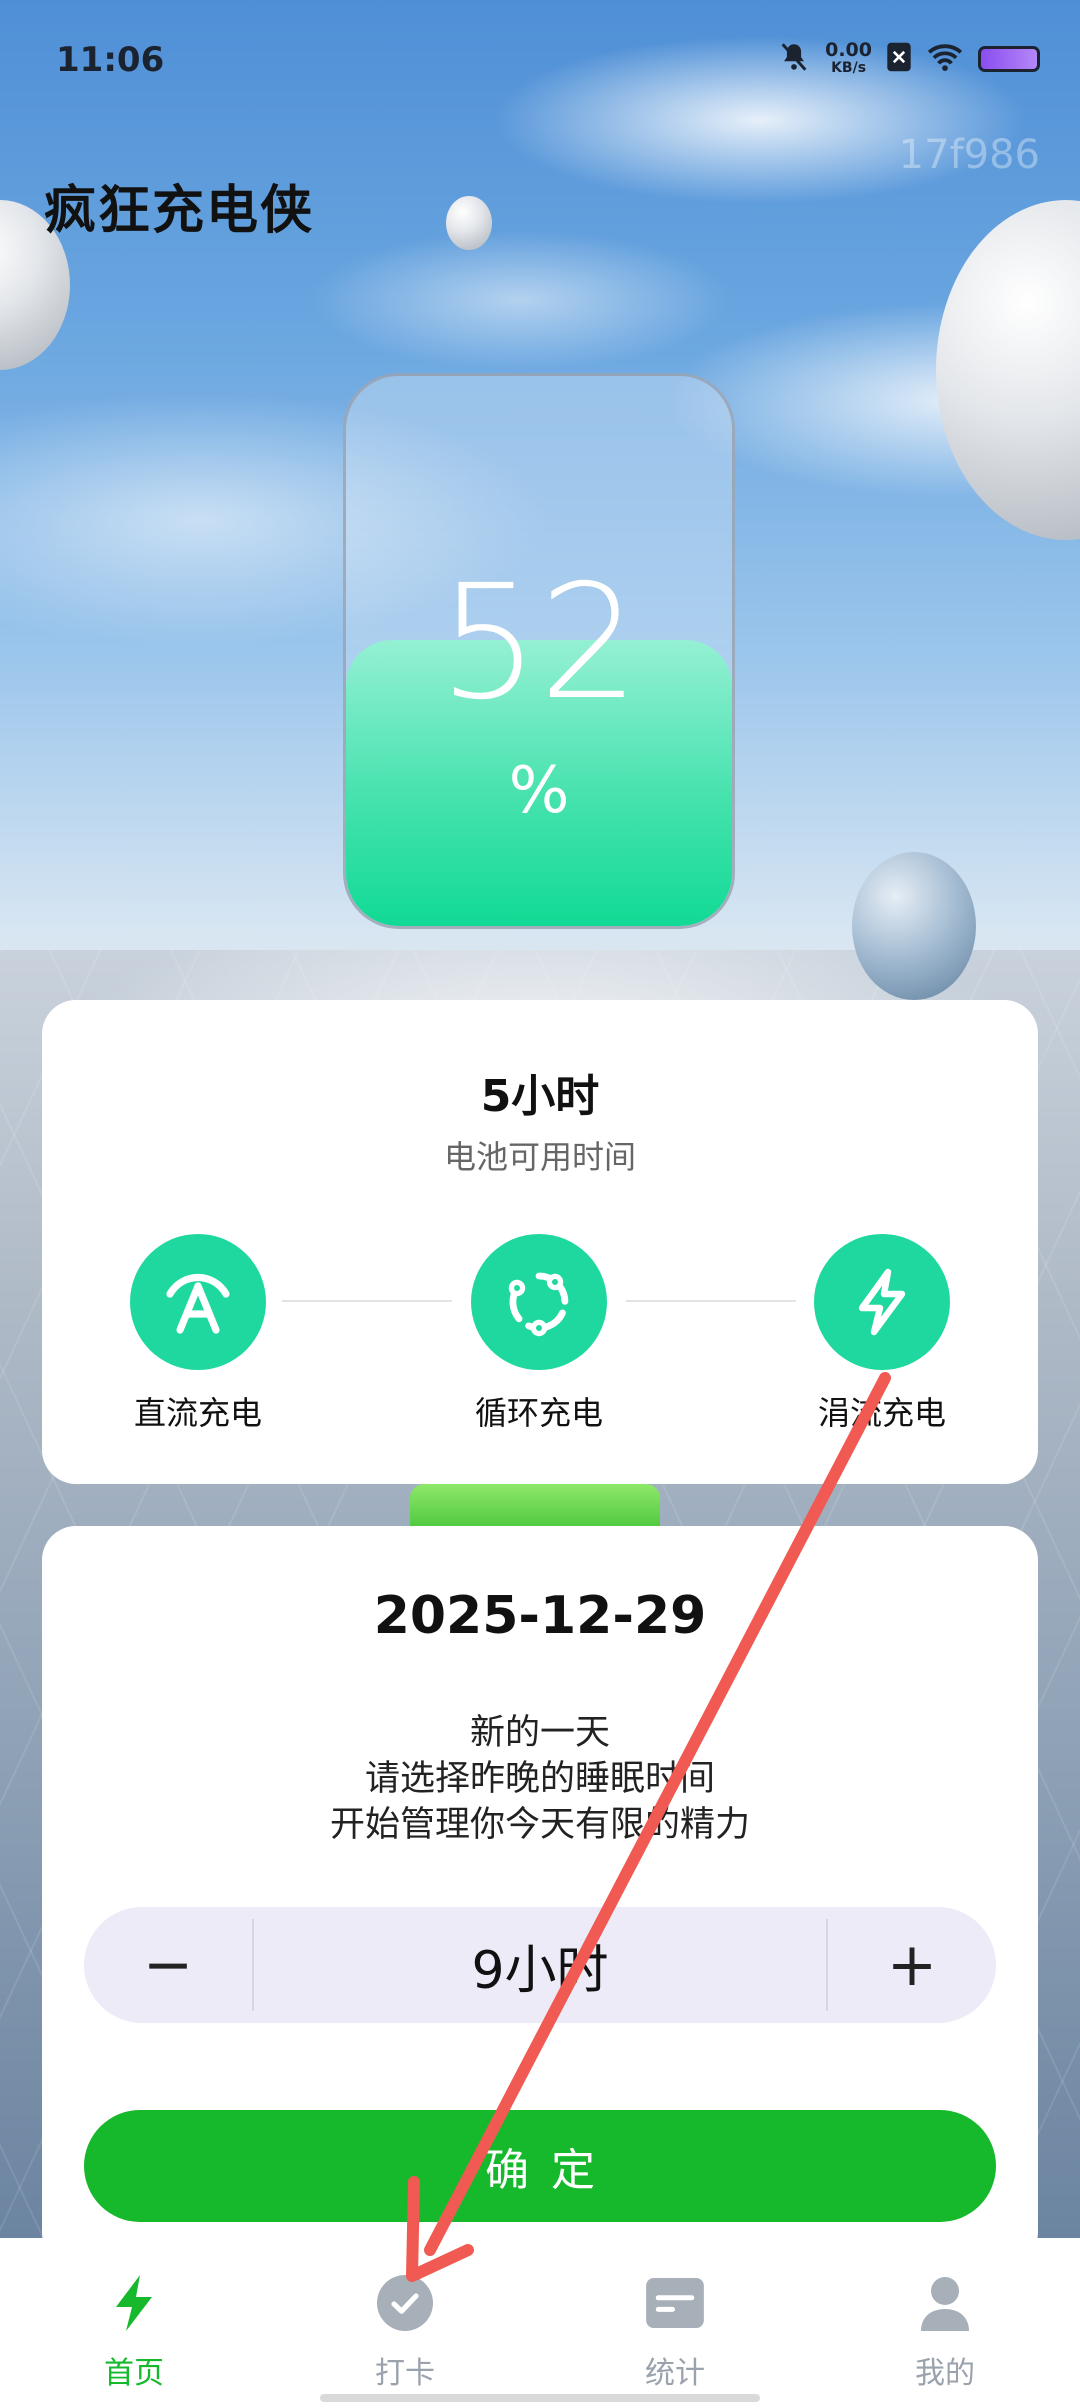 Image resolution: width=1080 pixels, height=2408 pixels. What do you see at coordinates (197, 1413) in the screenshot?
I see `mode-label: 直流充电` at bounding box center [197, 1413].